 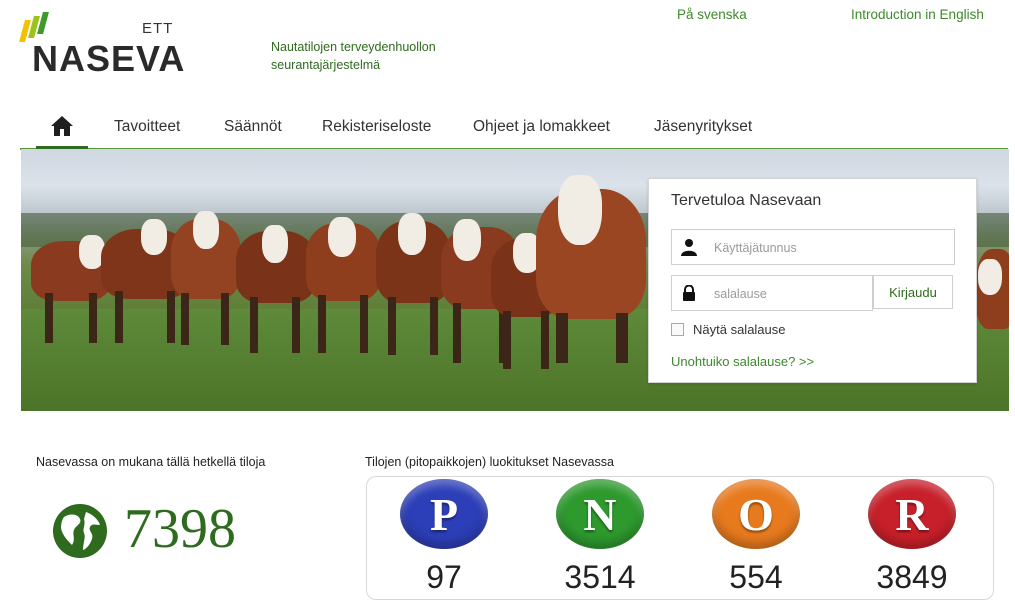 I want to click on class-badge-o: O, so click(x=756, y=514).